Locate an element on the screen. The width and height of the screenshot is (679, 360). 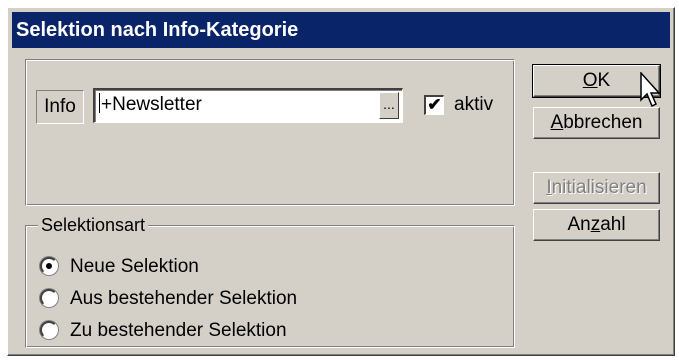
aktiv-label: aktiv is located at coordinates (473, 105).